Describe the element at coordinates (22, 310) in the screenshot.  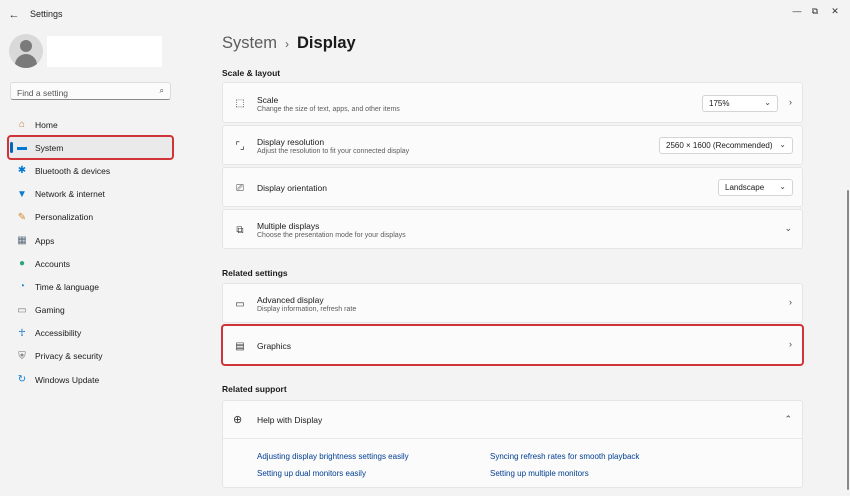
I see `gaming-icon: ▭` at that location.